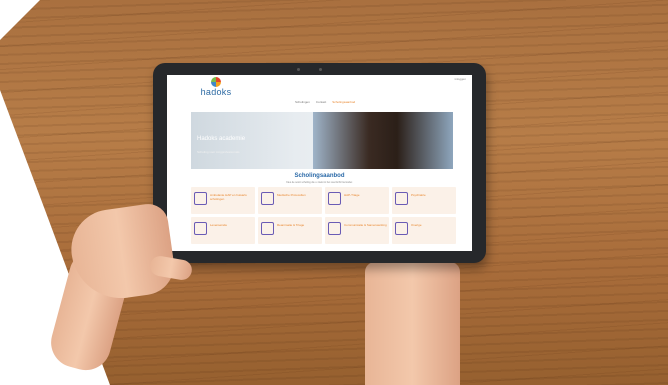 This screenshot has width=668, height=385. What do you see at coordinates (401, 198) in the screenshot?
I see `head-icon` at bounding box center [401, 198].